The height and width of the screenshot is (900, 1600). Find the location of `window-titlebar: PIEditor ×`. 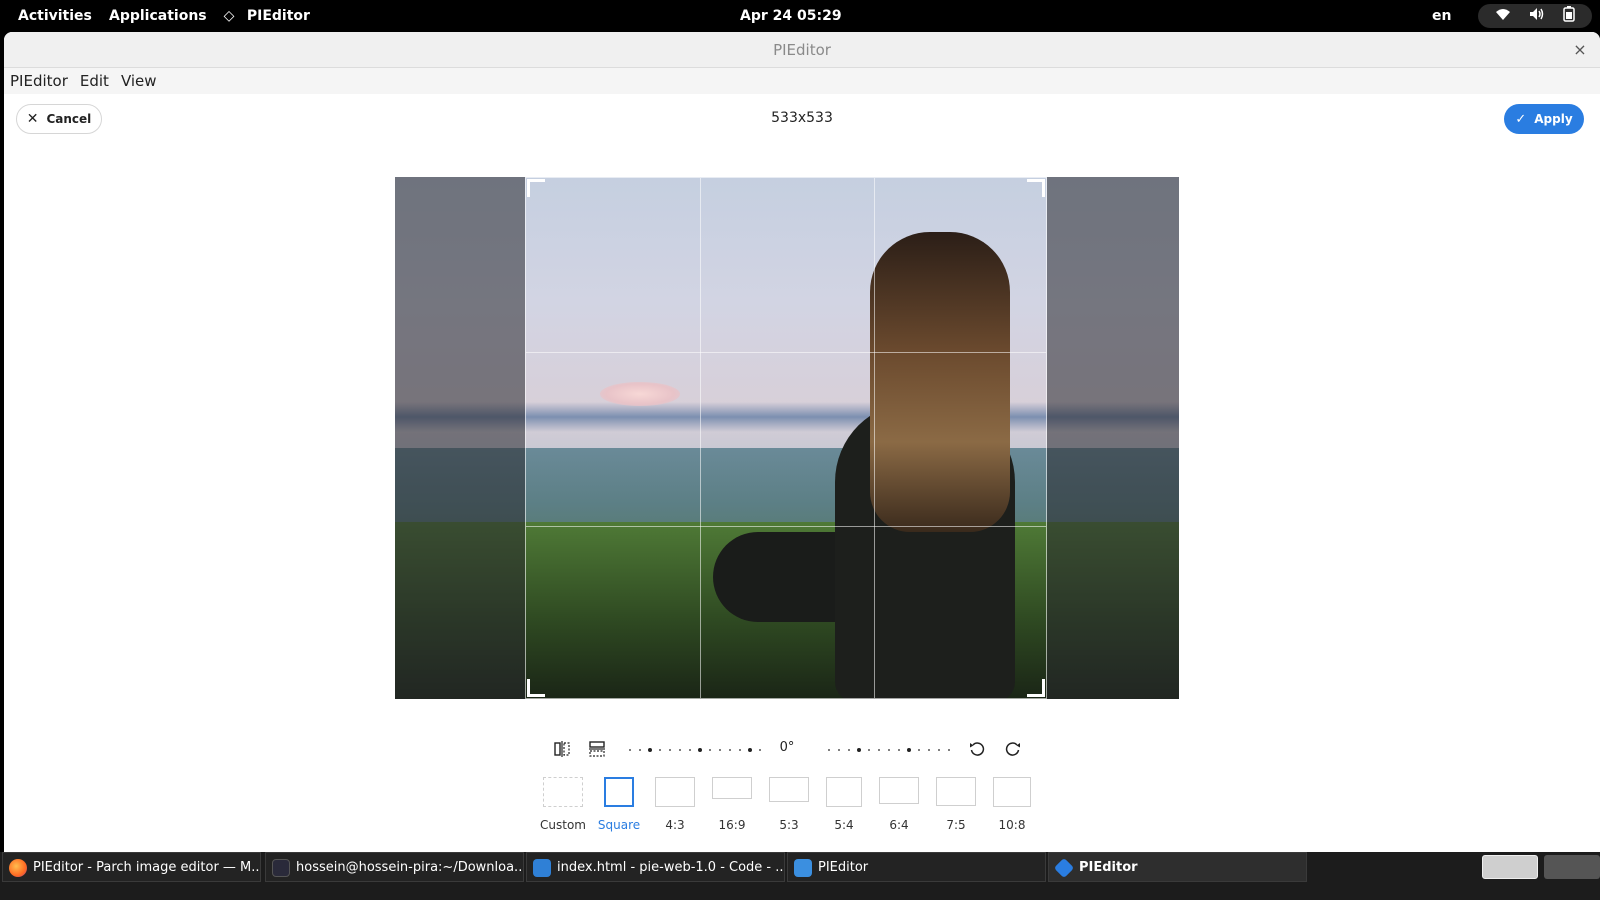

window-titlebar: PIEditor × is located at coordinates (802, 50).